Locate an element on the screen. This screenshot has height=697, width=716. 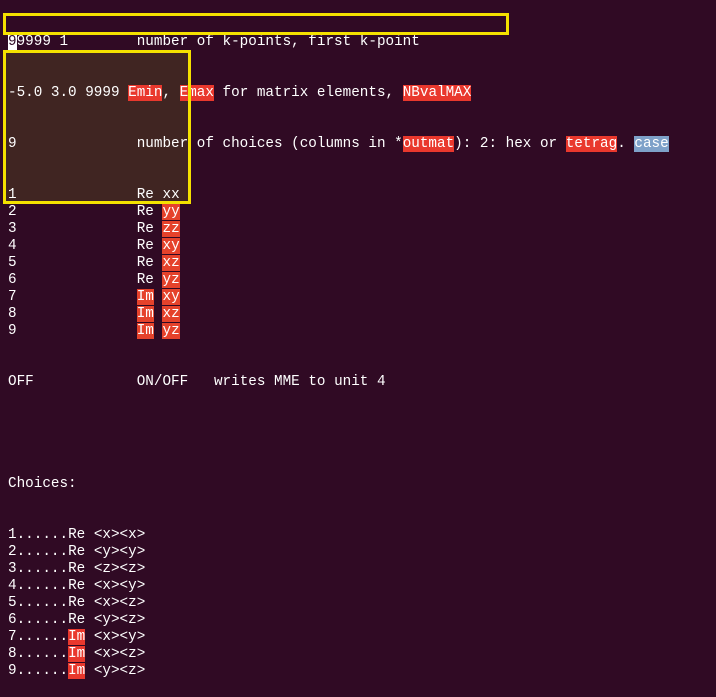
mme-line: OFF ON/OFF writes MME to unit 4 is located at coordinates (197, 382).